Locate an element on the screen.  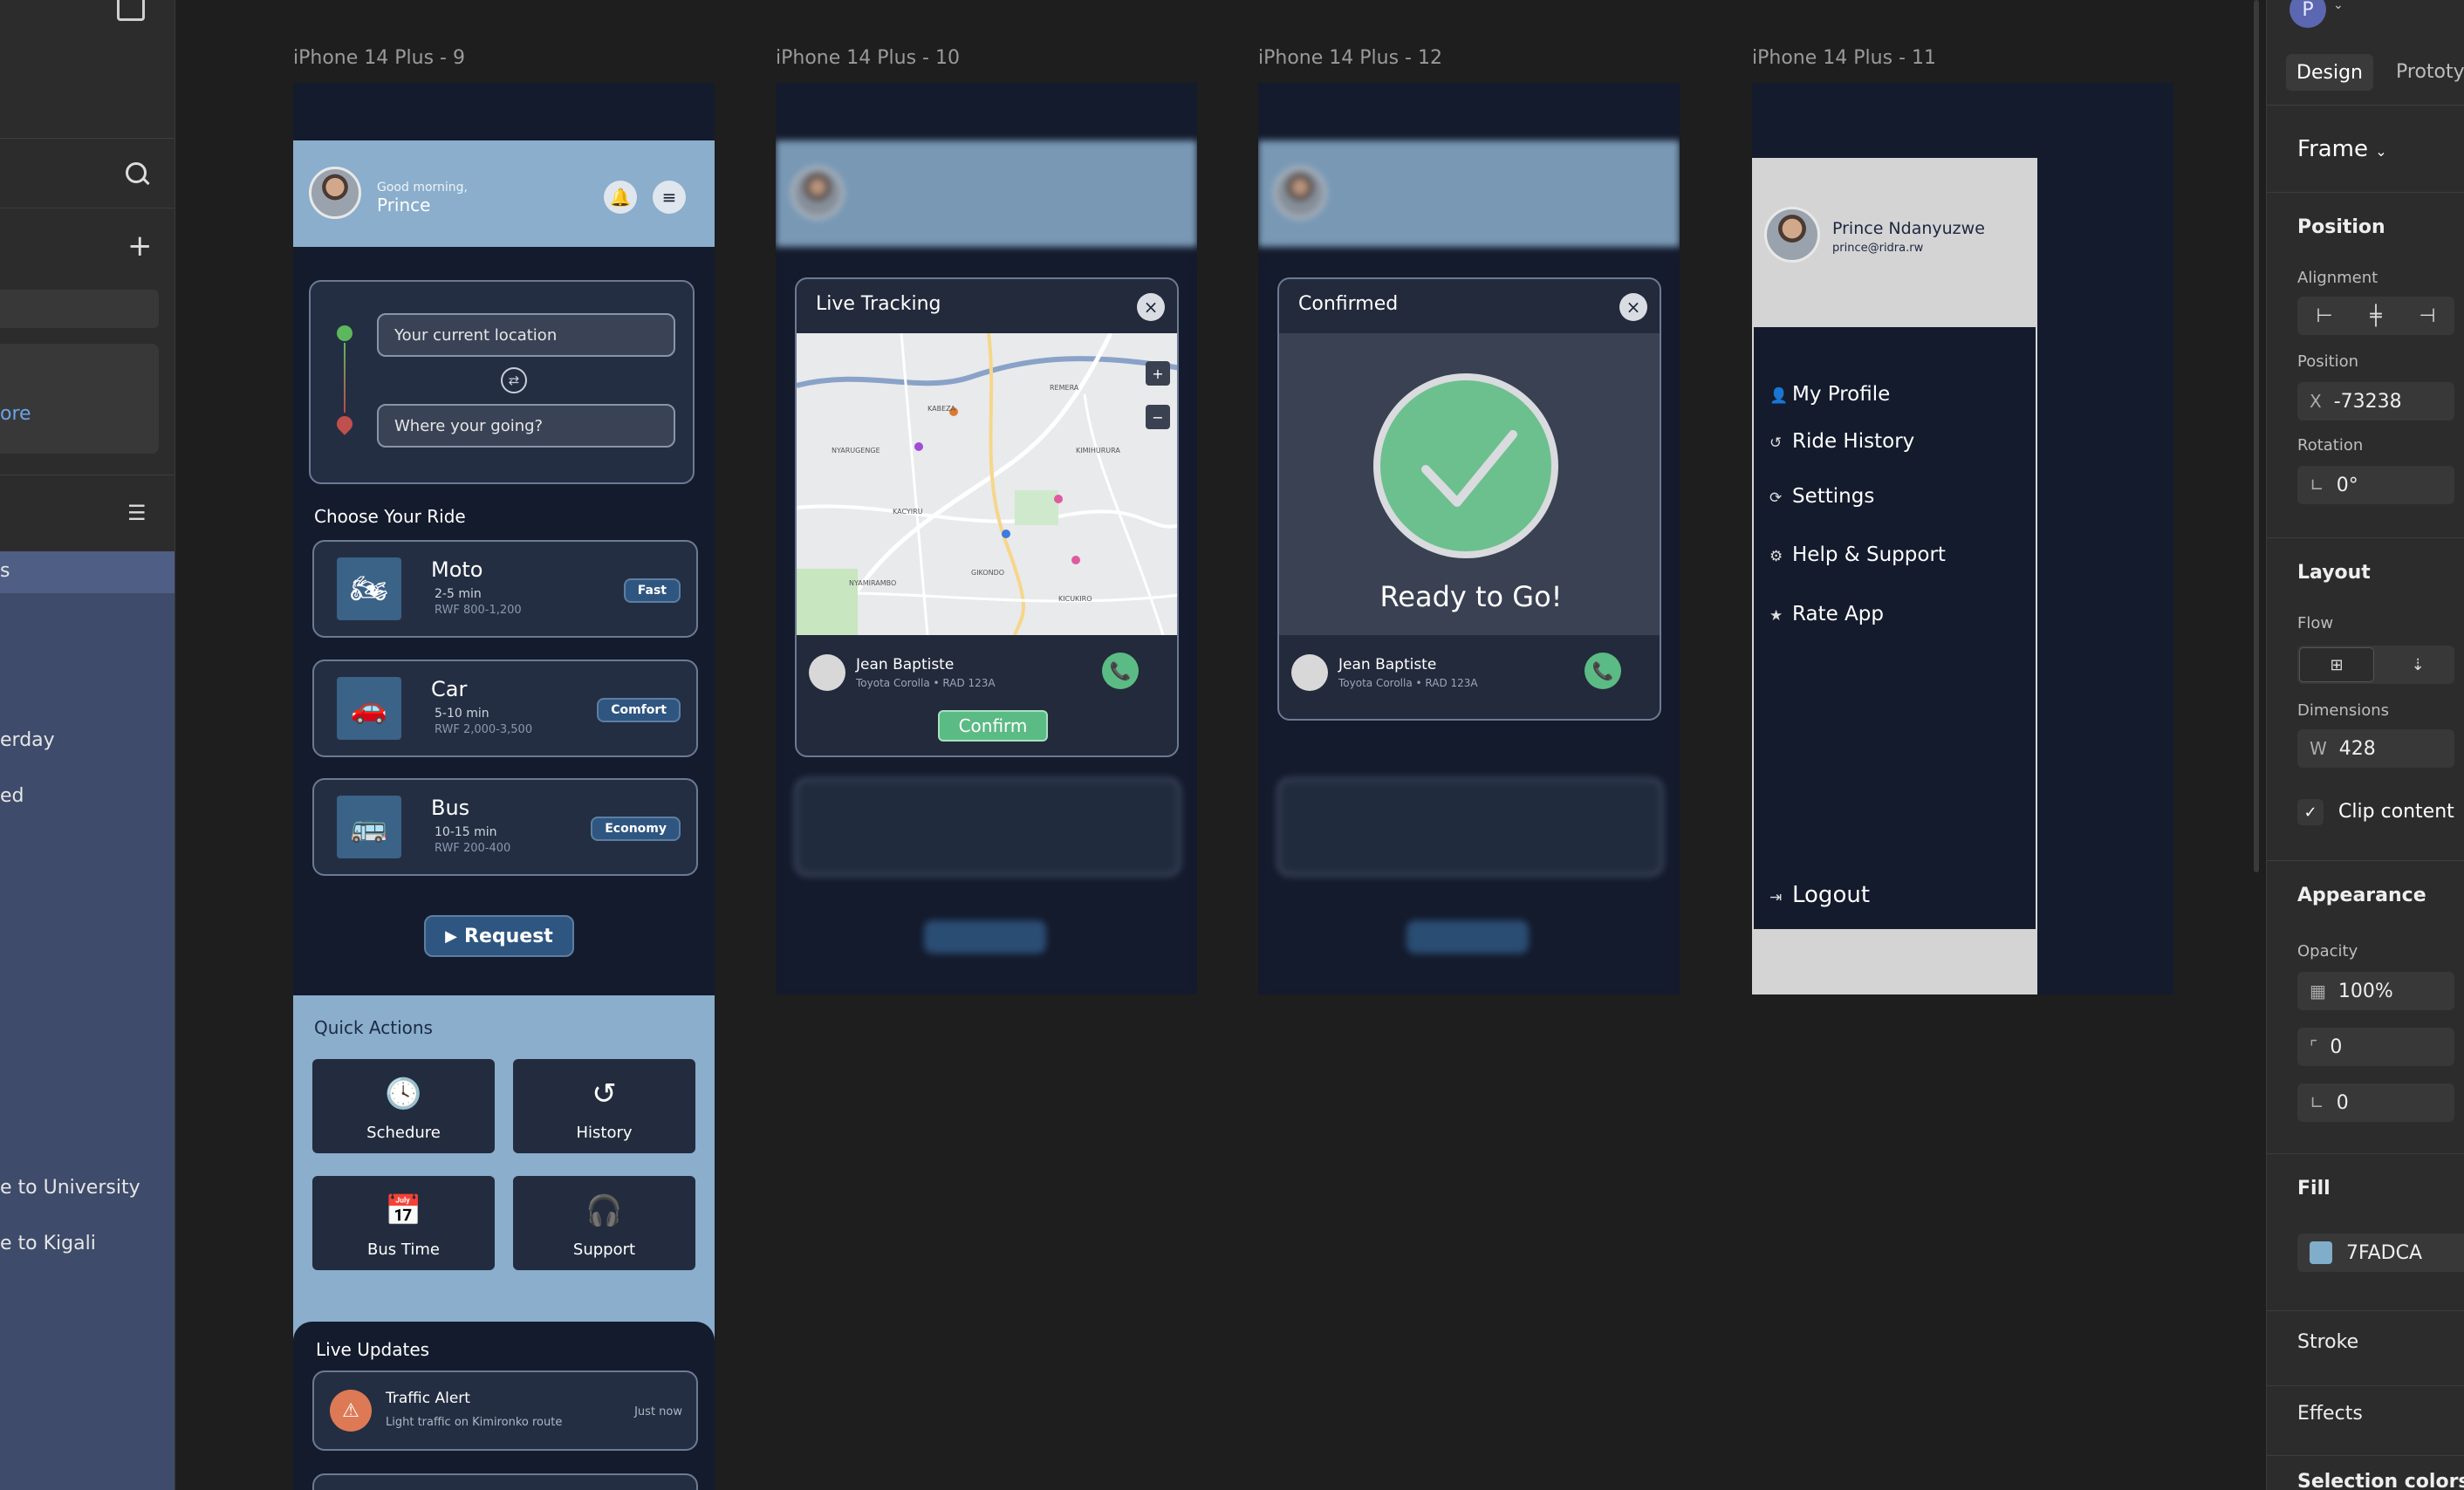
width-input: W 428 is located at coordinates (2375, 748).